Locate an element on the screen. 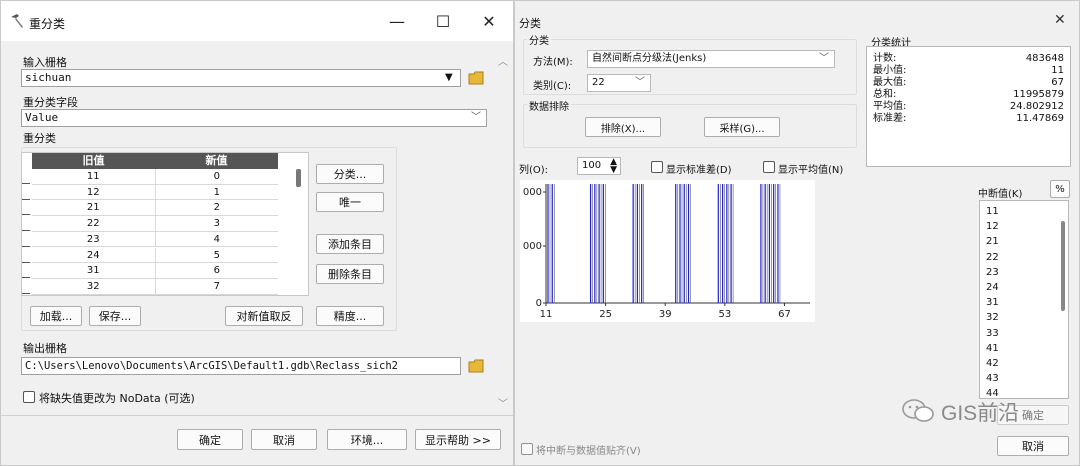  stat-value: 11 is located at coordinates (1057, 70).